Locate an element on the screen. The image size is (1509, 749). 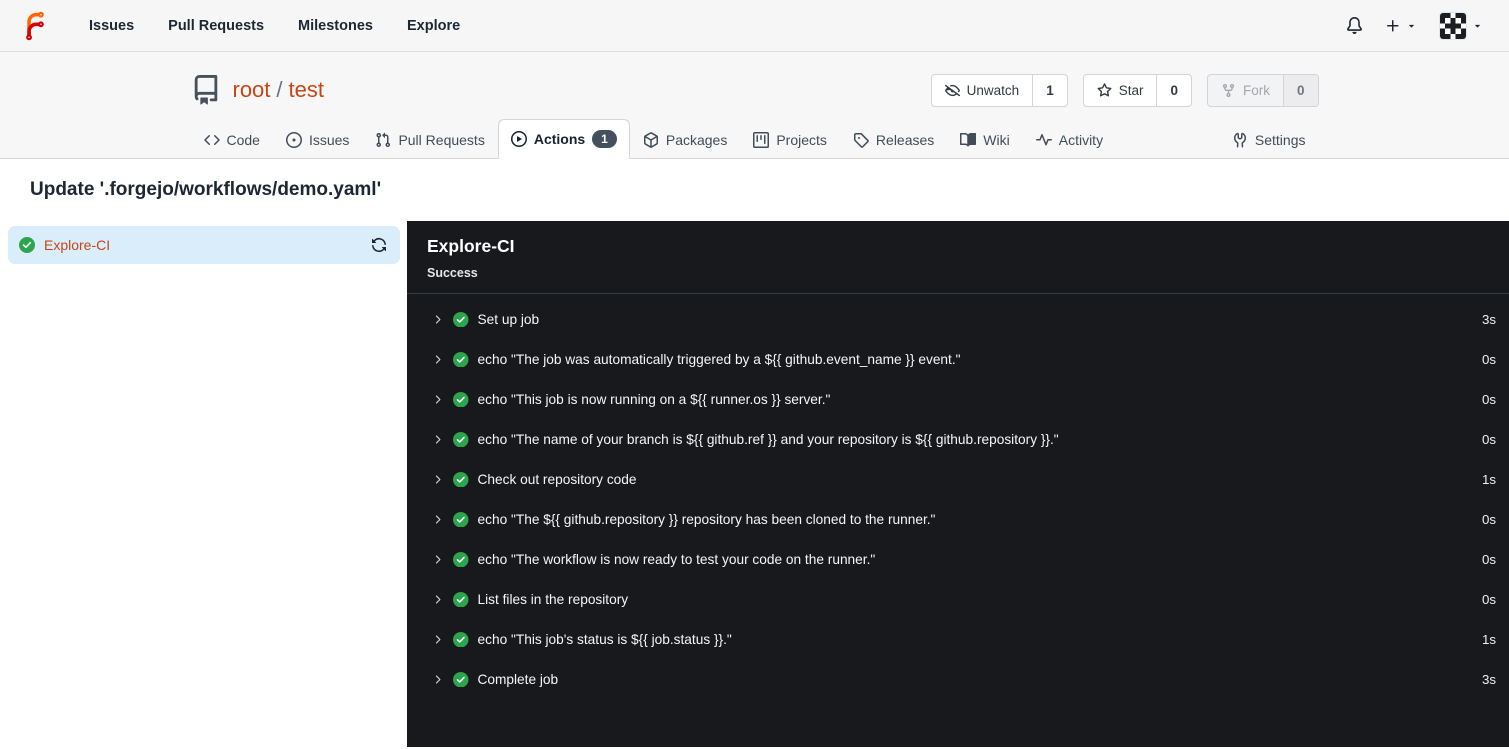
tab-issues: Issues is located at coordinates (317, 140).